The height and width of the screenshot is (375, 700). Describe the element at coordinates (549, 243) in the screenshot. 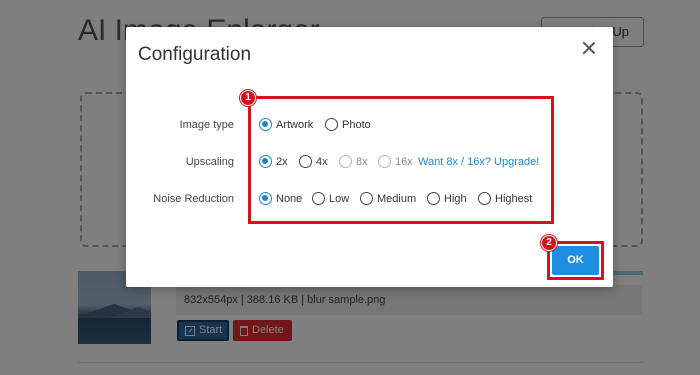

I see `step-badge-2: 2` at that location.